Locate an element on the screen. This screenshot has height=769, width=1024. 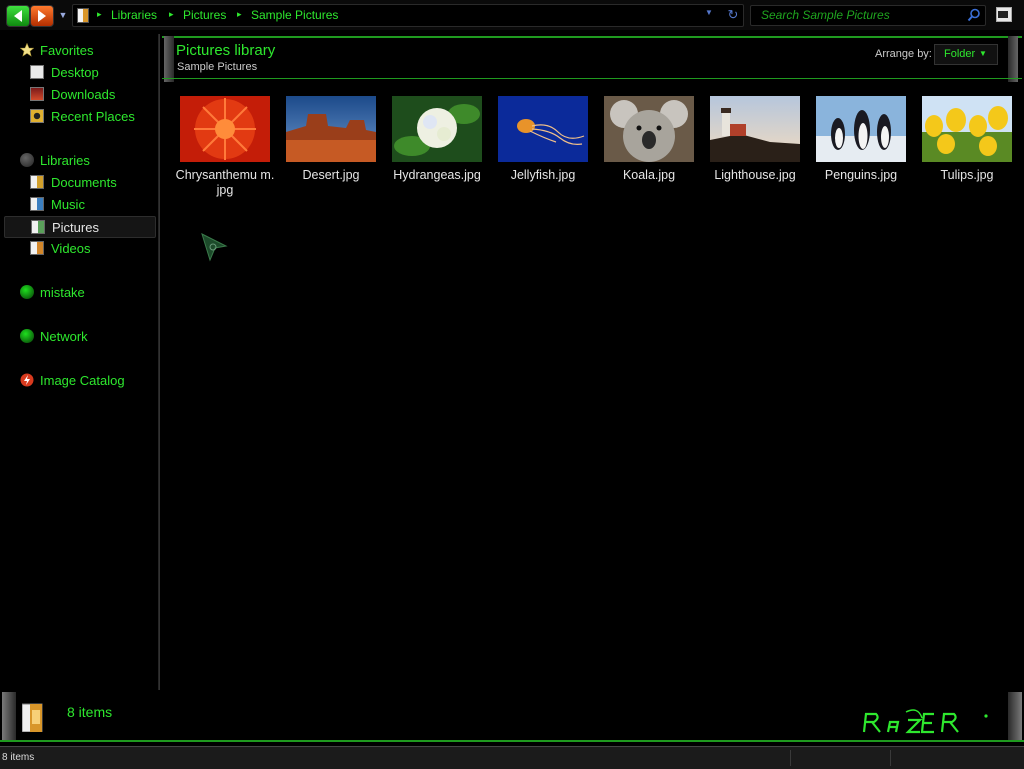
desktop-icon is located at coordinates (37, 72).